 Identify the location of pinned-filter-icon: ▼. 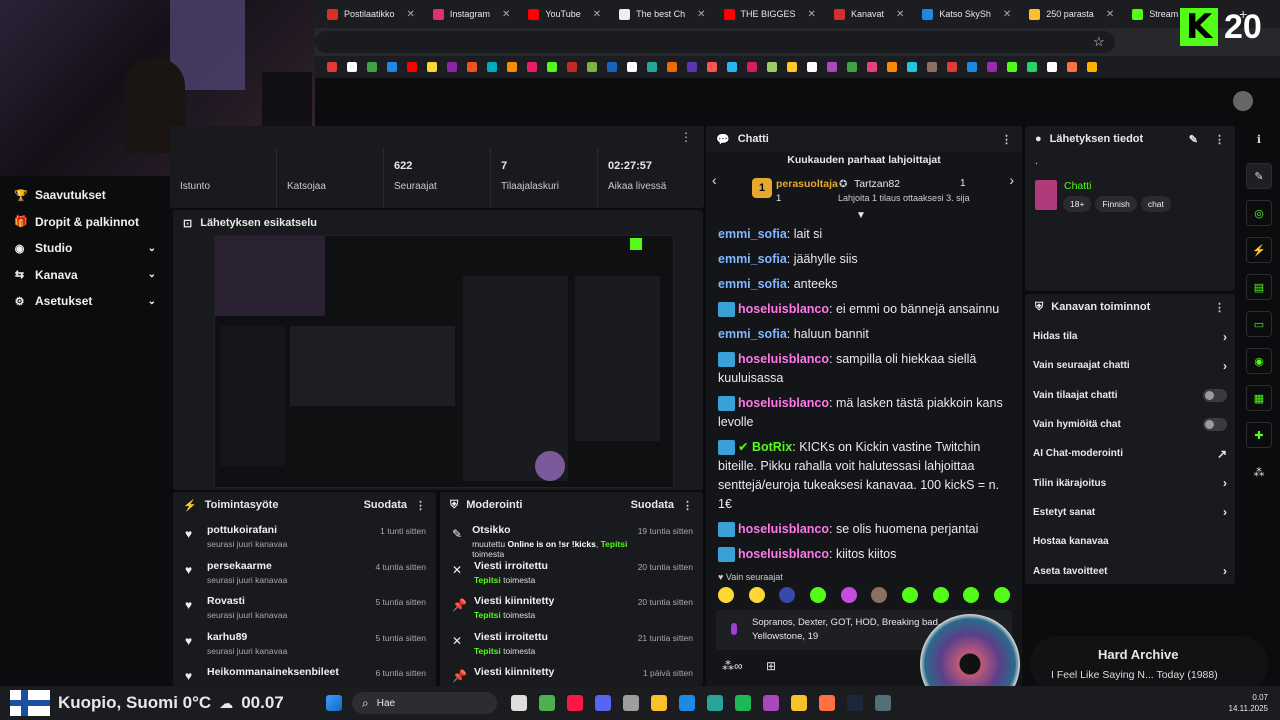
(861, 215).